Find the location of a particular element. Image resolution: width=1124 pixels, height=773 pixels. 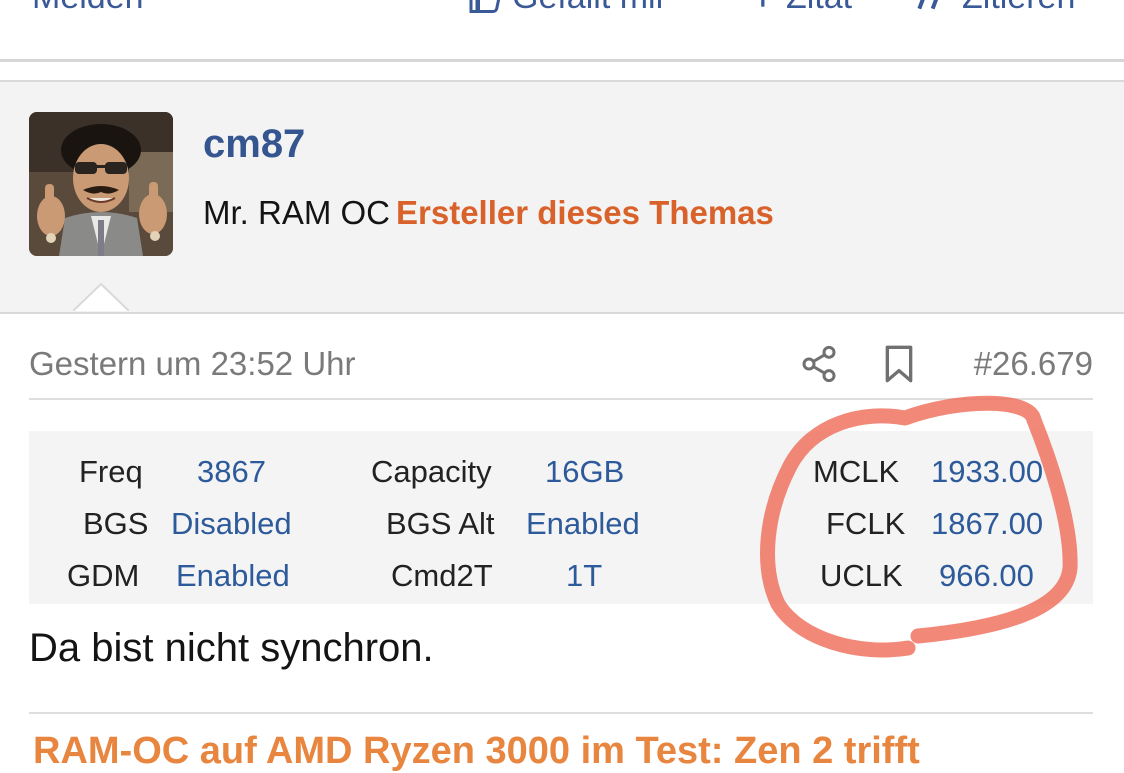

quote-label: Zitat is located at coordinates (819, 8).